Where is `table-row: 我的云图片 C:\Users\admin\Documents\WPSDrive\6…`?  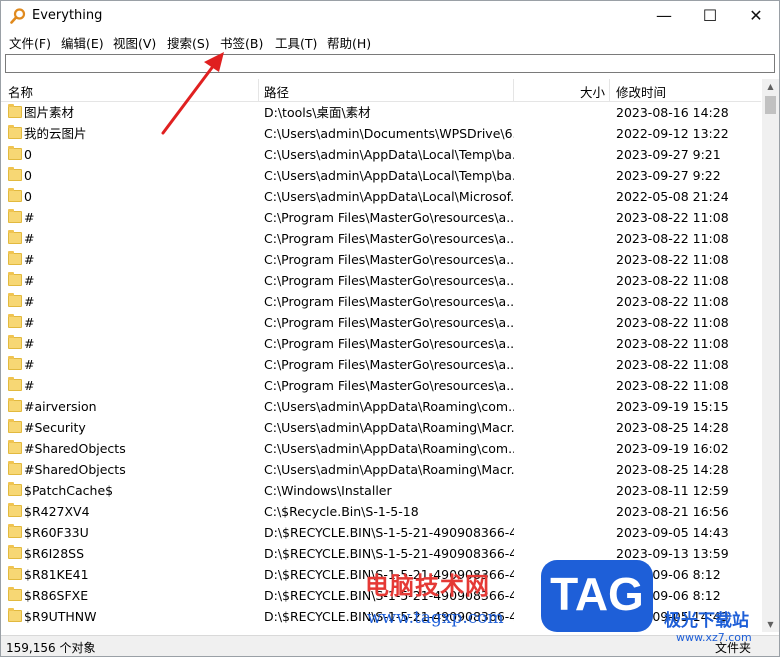 table-row: 我的云图片 C:\Users\admin\Documents\WPSDrive\6… is located at coordinates (381, 133).